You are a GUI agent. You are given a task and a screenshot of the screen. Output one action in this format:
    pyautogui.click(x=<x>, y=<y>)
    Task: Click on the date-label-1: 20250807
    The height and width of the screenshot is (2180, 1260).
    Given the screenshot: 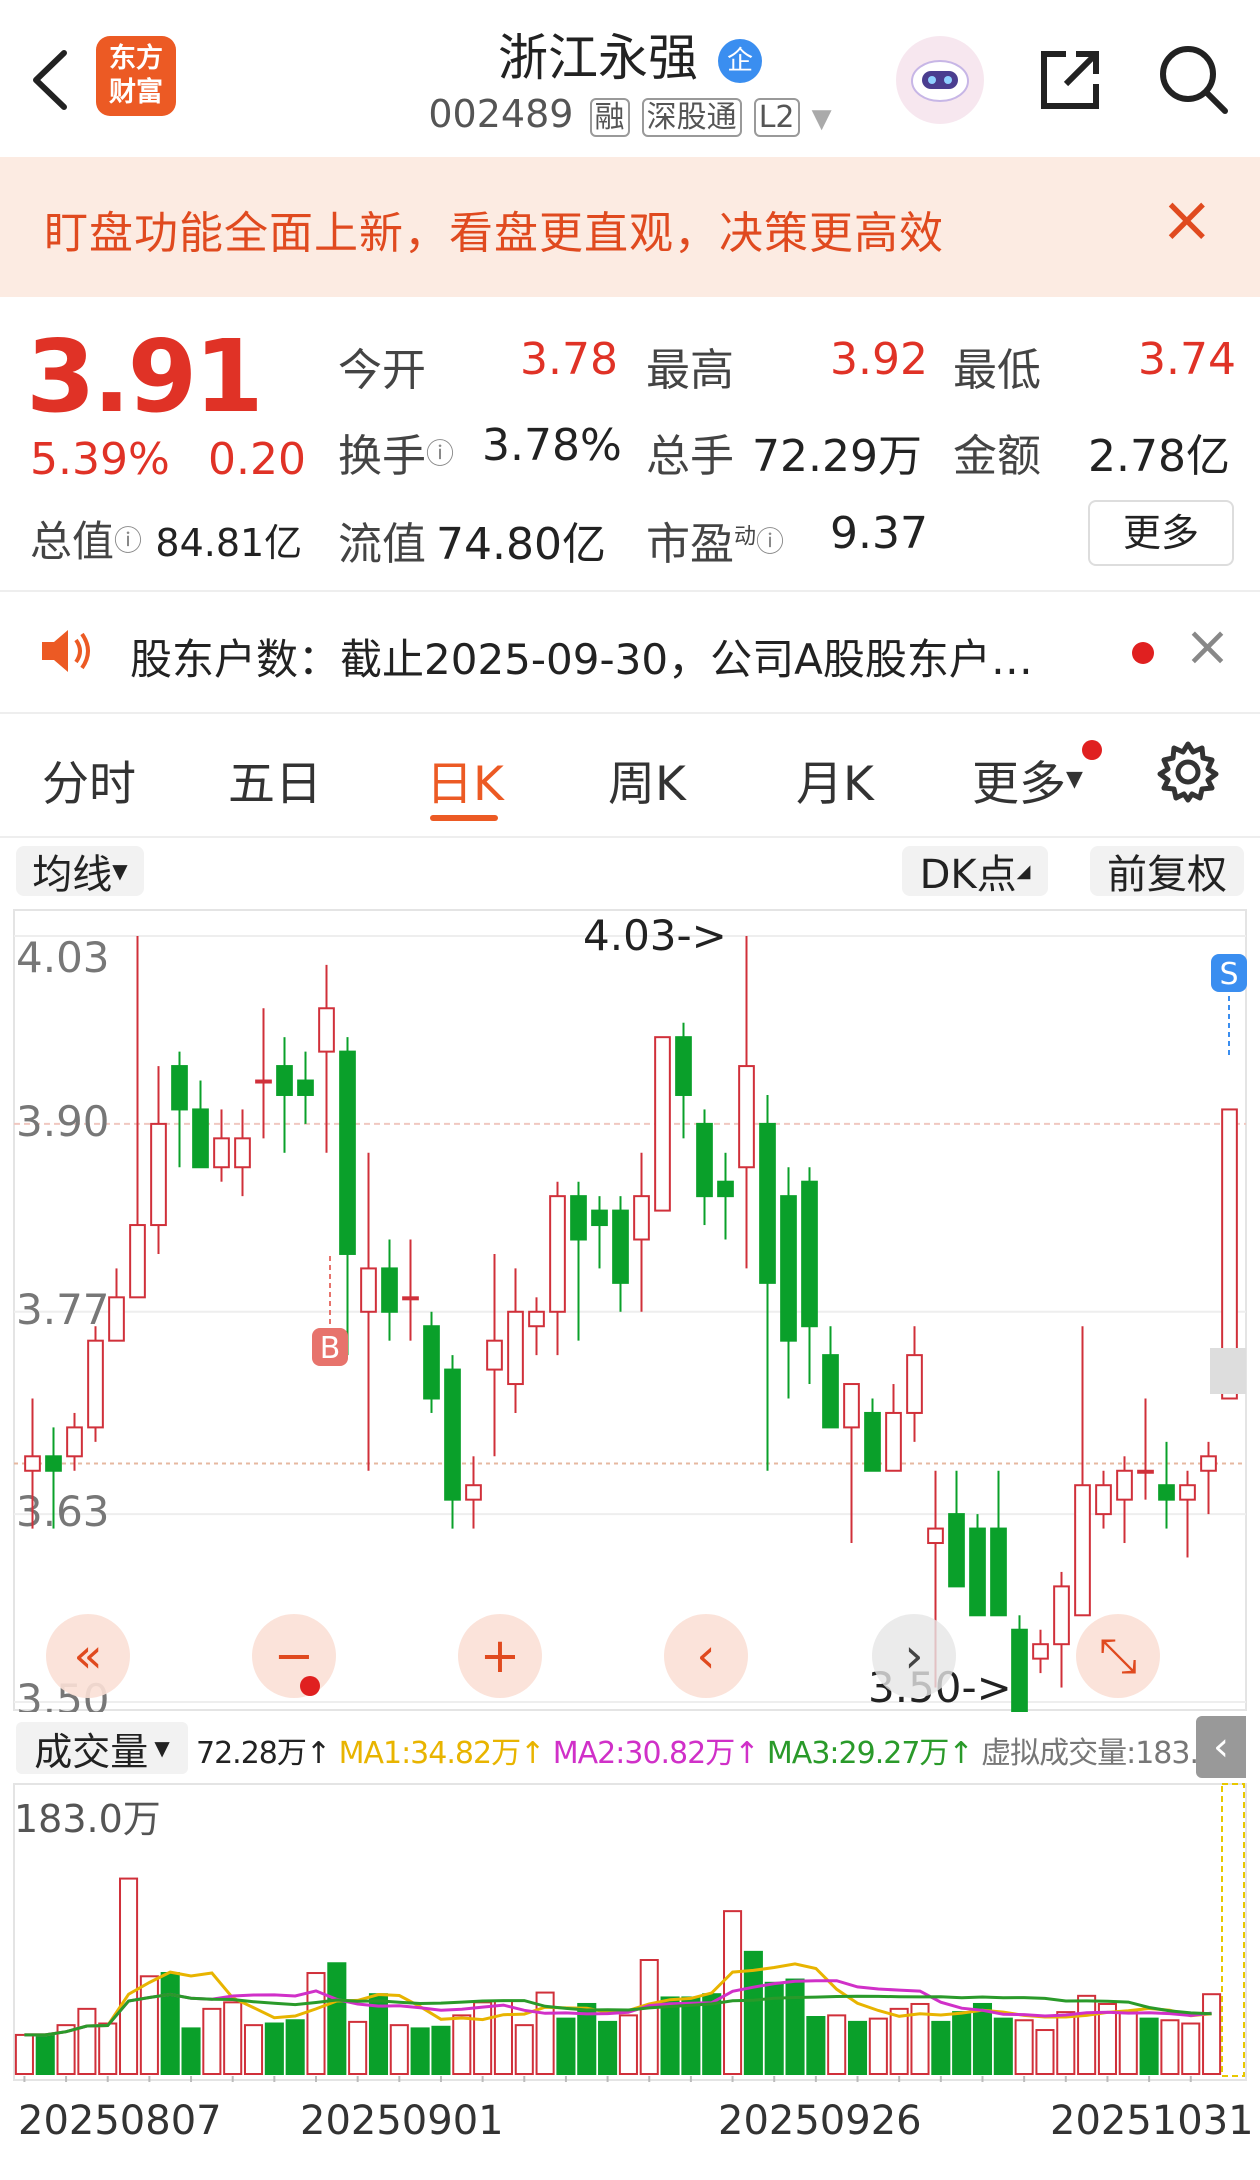 What is the action you would take?
    pyautogui.click(x=120, y=2121)
    